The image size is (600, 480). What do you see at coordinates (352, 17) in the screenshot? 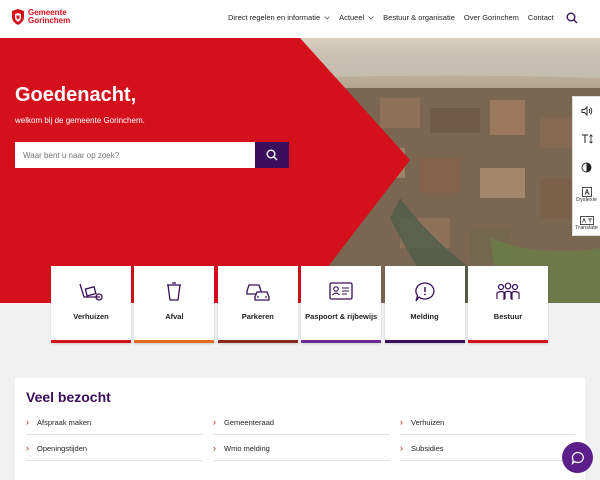
I see `nav-item-label: Actueel` at bounding box center [352, 17].